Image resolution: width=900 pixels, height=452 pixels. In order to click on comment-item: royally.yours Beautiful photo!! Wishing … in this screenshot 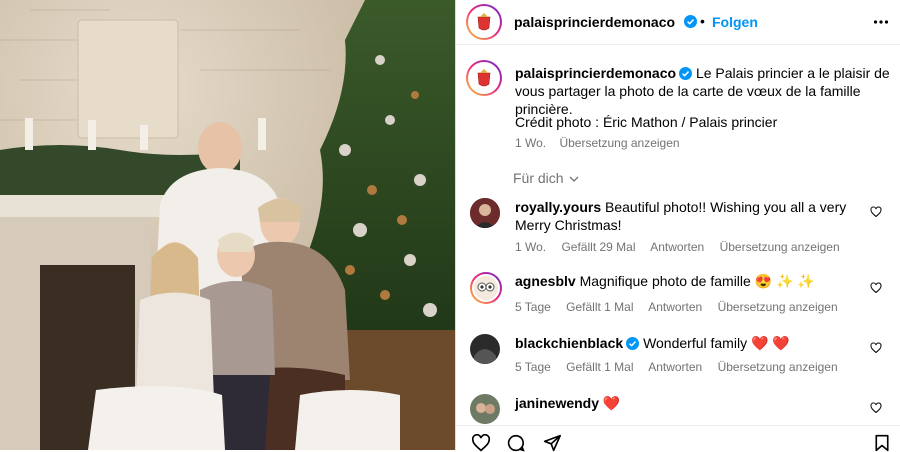, I will do `click(680, 228)`.